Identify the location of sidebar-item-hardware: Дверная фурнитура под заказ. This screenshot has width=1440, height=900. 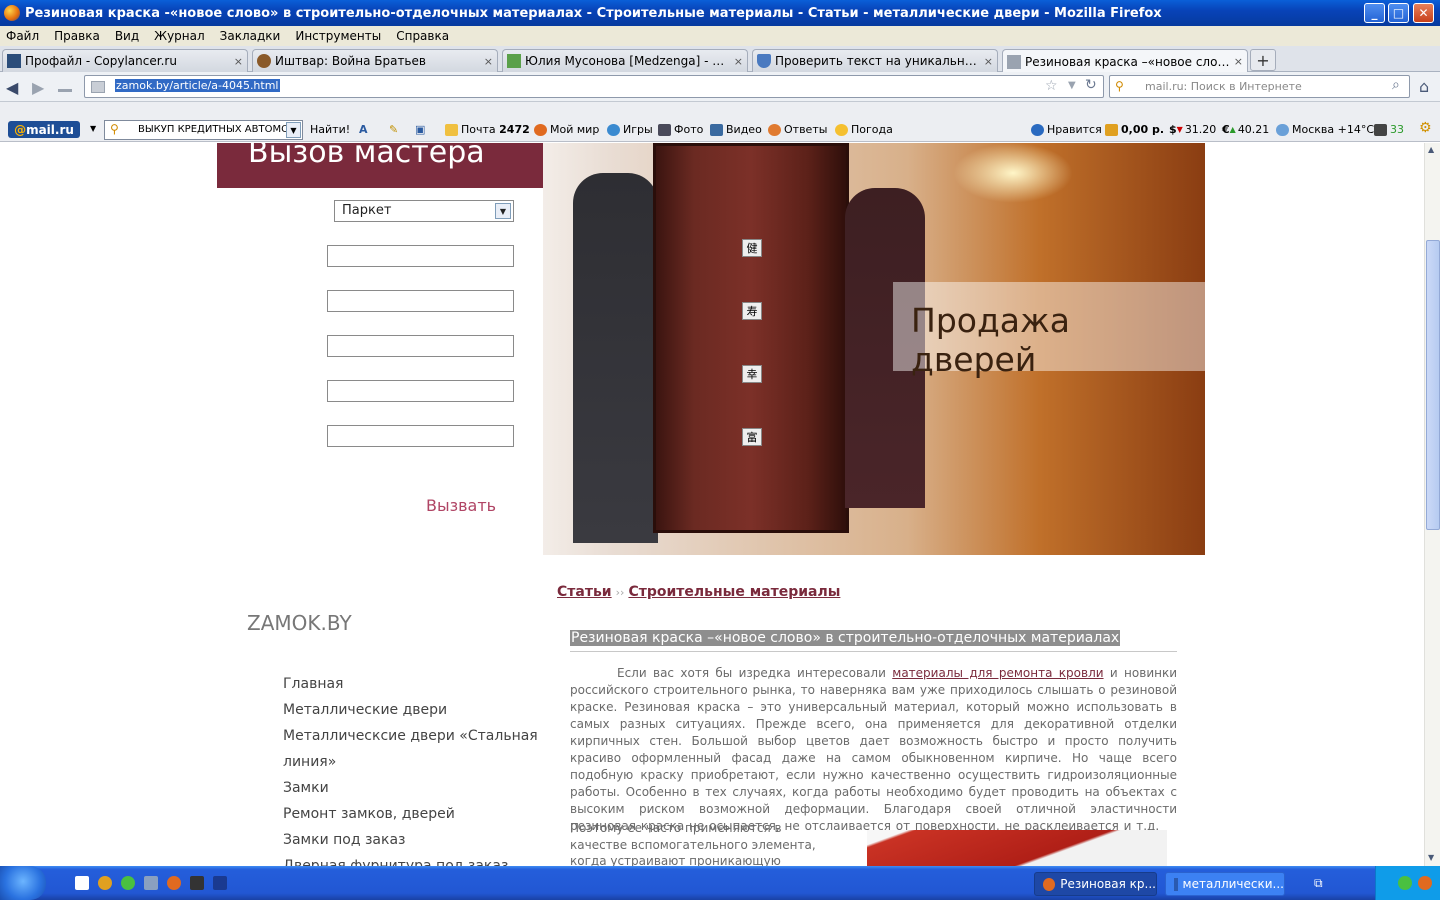
(395, 862).